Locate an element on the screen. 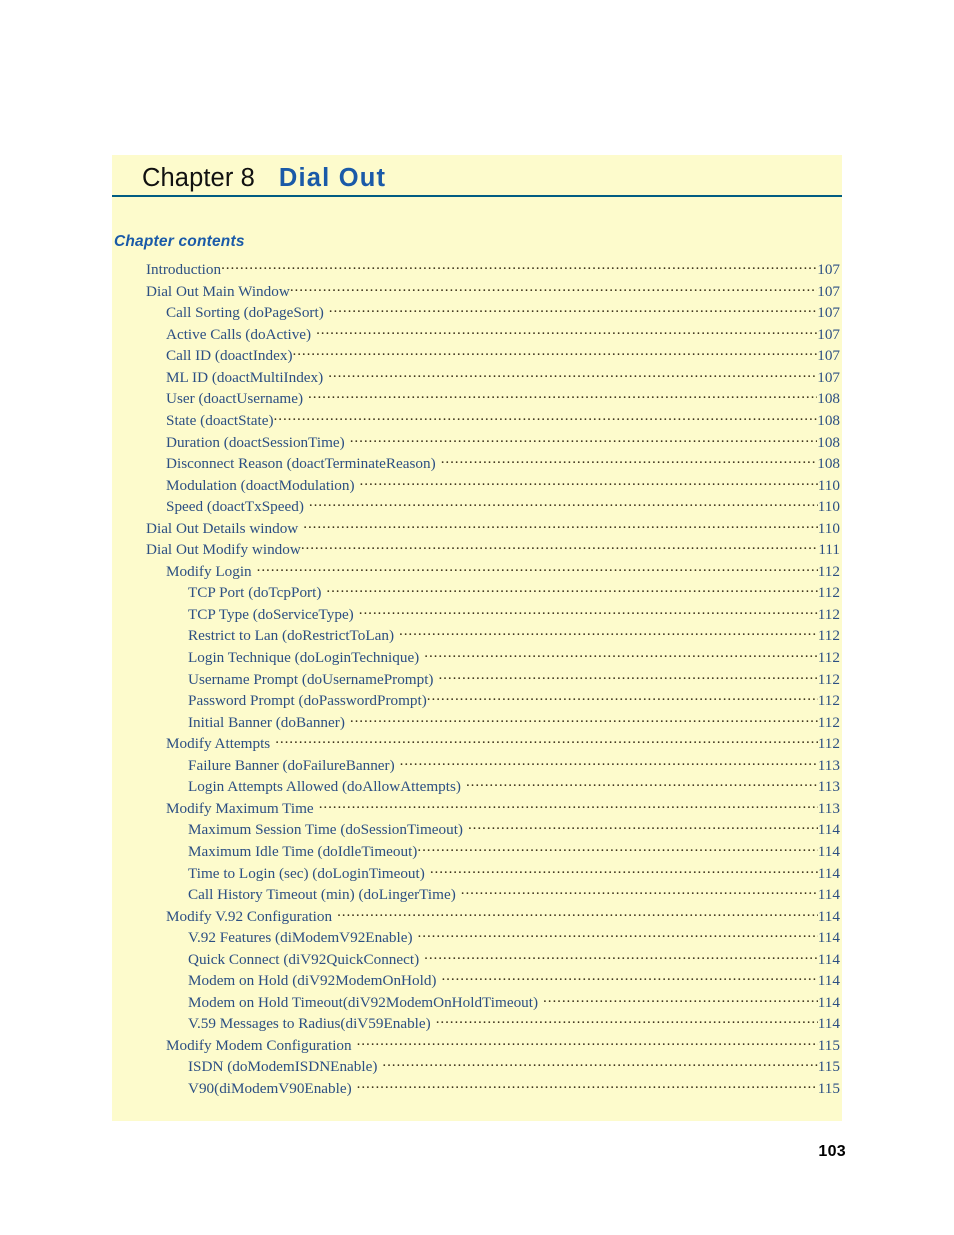 The width and height of the screenshot is (954, 1235). toc-entry: Speed (doactTxSpeed) 110 is located at coordinates (477, 507).